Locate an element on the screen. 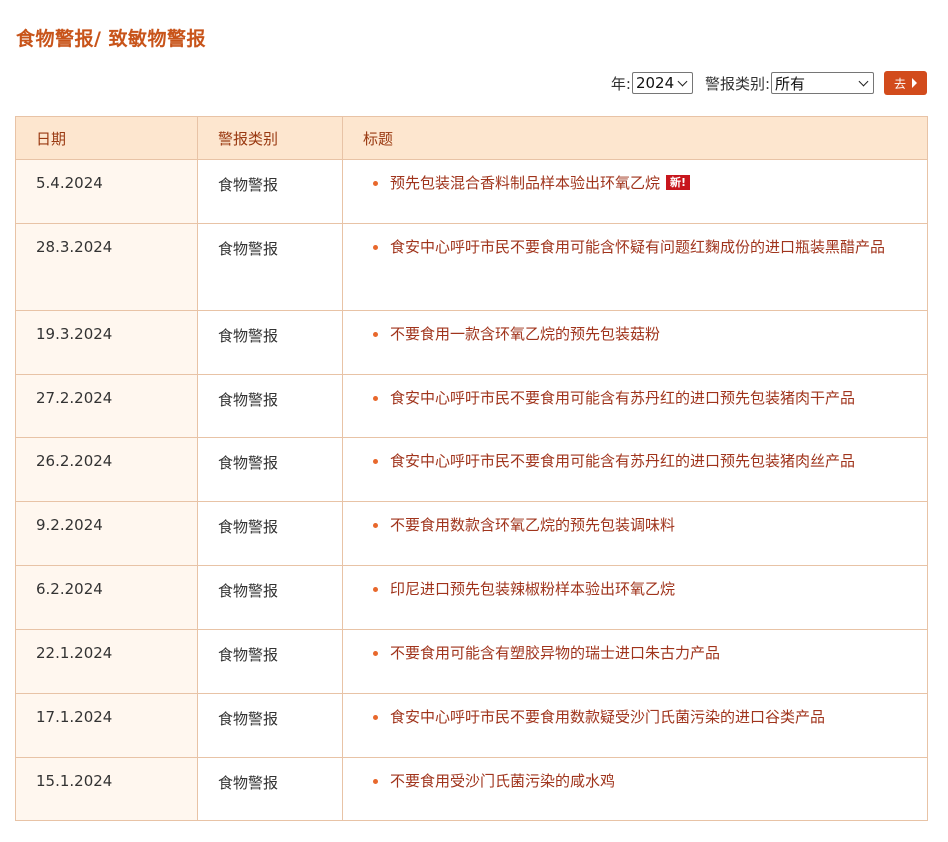 This screenshot has height=842, width=948. year-select: 2024 is located at coordinates (662, 83).